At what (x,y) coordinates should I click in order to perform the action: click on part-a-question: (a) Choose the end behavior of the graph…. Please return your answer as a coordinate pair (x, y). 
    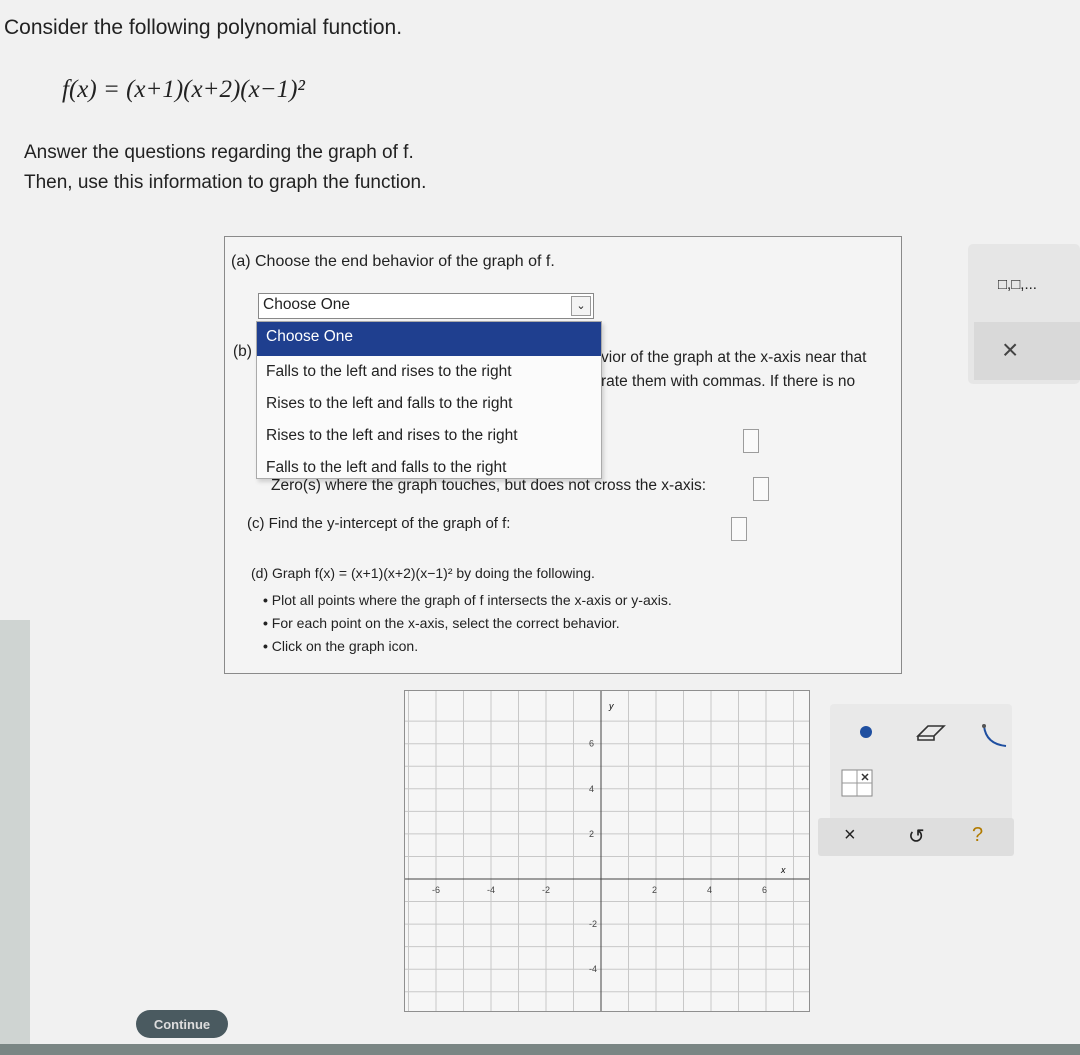
    Looking at the image, I should click on (393, 261).